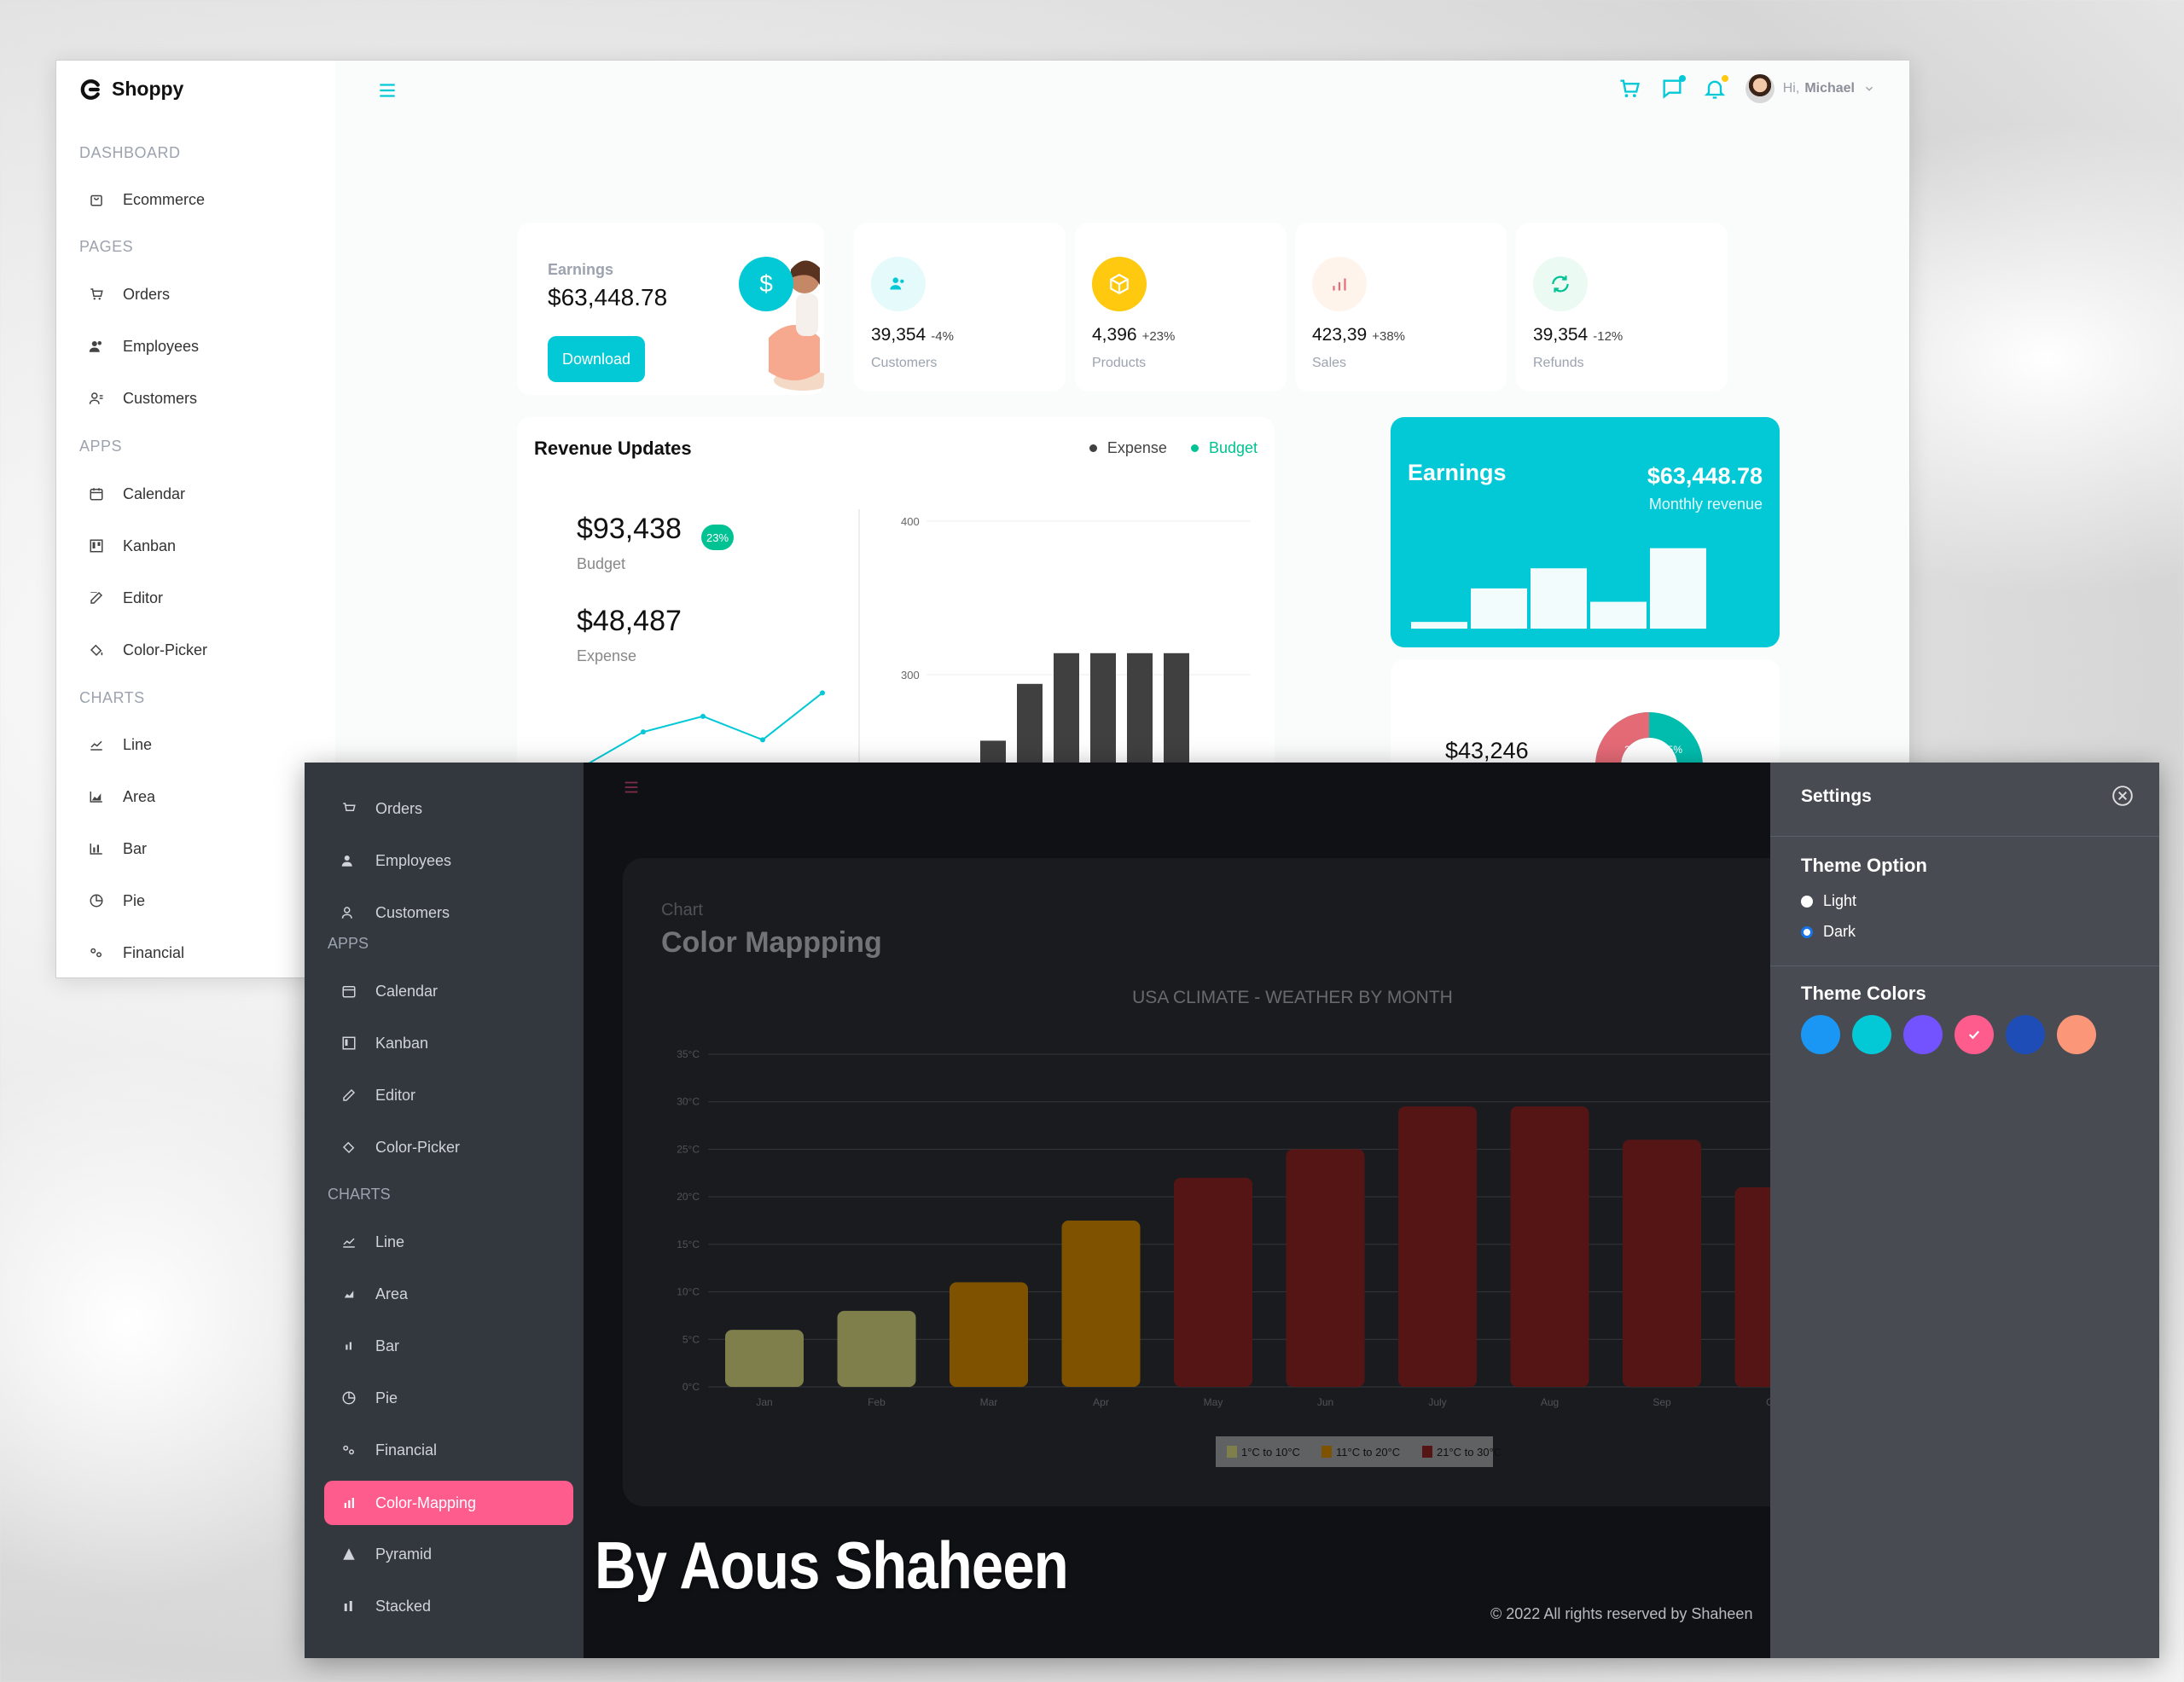 This screenshot has height=1682, width=2184. Describe the element at coordinates (1586, 532) in the screenshot. I see `monthly-earnings-card: Earnings $63,448.78 Monthly revenue` at that location.